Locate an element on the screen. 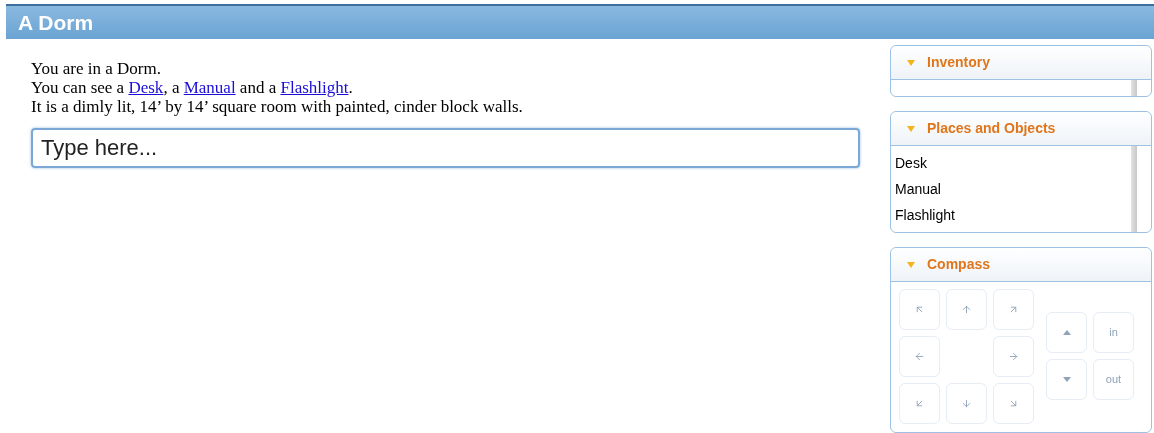  window-title: A Dorm is located at coordinates (56, 22).